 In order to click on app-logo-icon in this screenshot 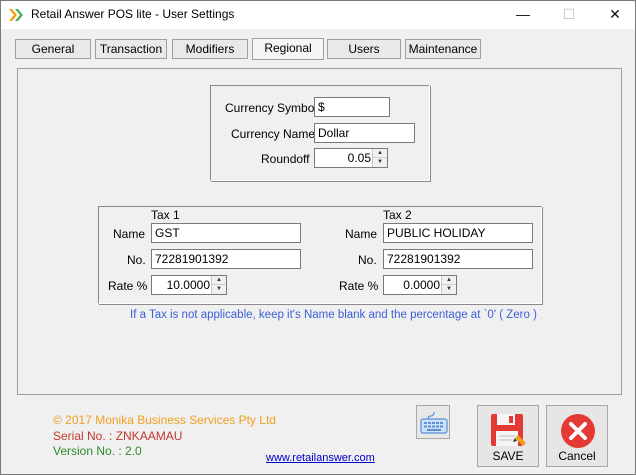, I will do `click(16, 15)`.